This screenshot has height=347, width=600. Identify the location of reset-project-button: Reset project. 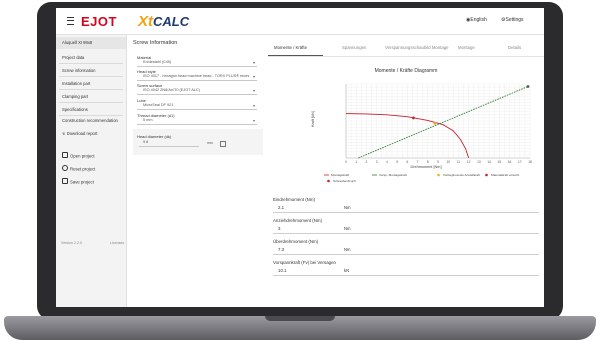
(78, 168).